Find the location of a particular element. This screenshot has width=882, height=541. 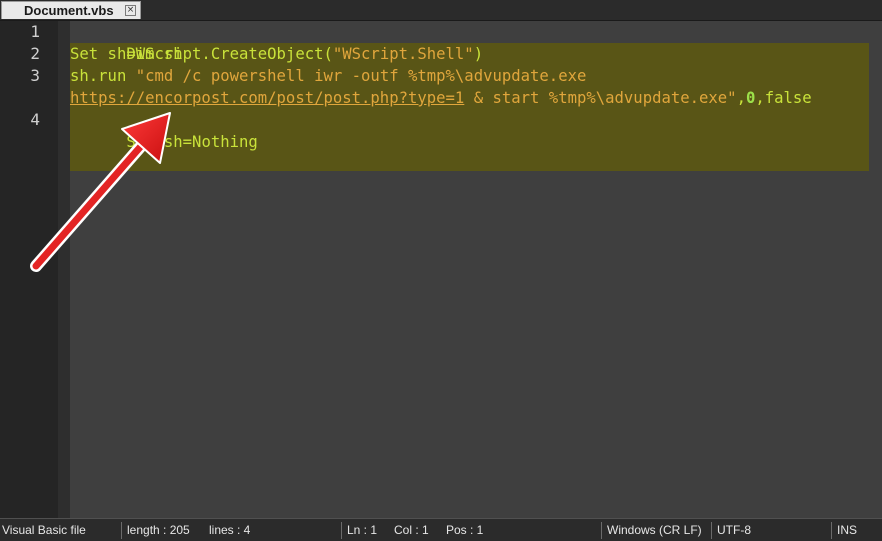

tab-title: Document.vbs is located at coordinates (69, 10).